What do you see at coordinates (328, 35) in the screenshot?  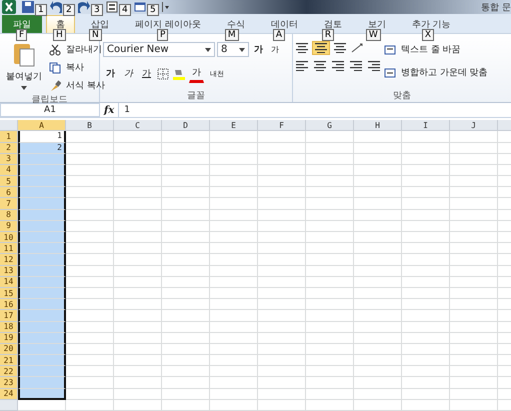 I see `keytip: R` at bounding box center [328, 35].